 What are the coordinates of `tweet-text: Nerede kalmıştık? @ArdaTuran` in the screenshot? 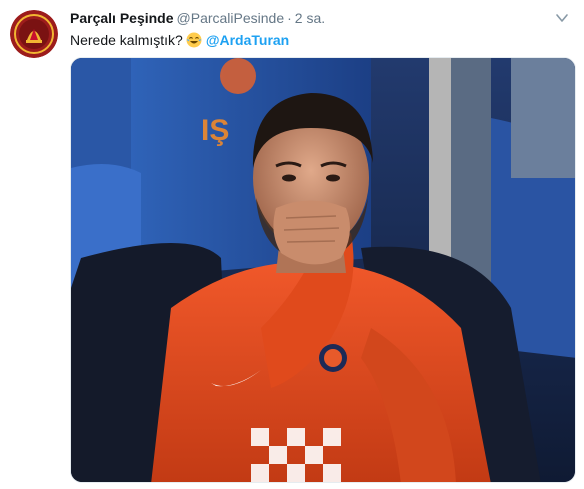 It's located at (179, 40).